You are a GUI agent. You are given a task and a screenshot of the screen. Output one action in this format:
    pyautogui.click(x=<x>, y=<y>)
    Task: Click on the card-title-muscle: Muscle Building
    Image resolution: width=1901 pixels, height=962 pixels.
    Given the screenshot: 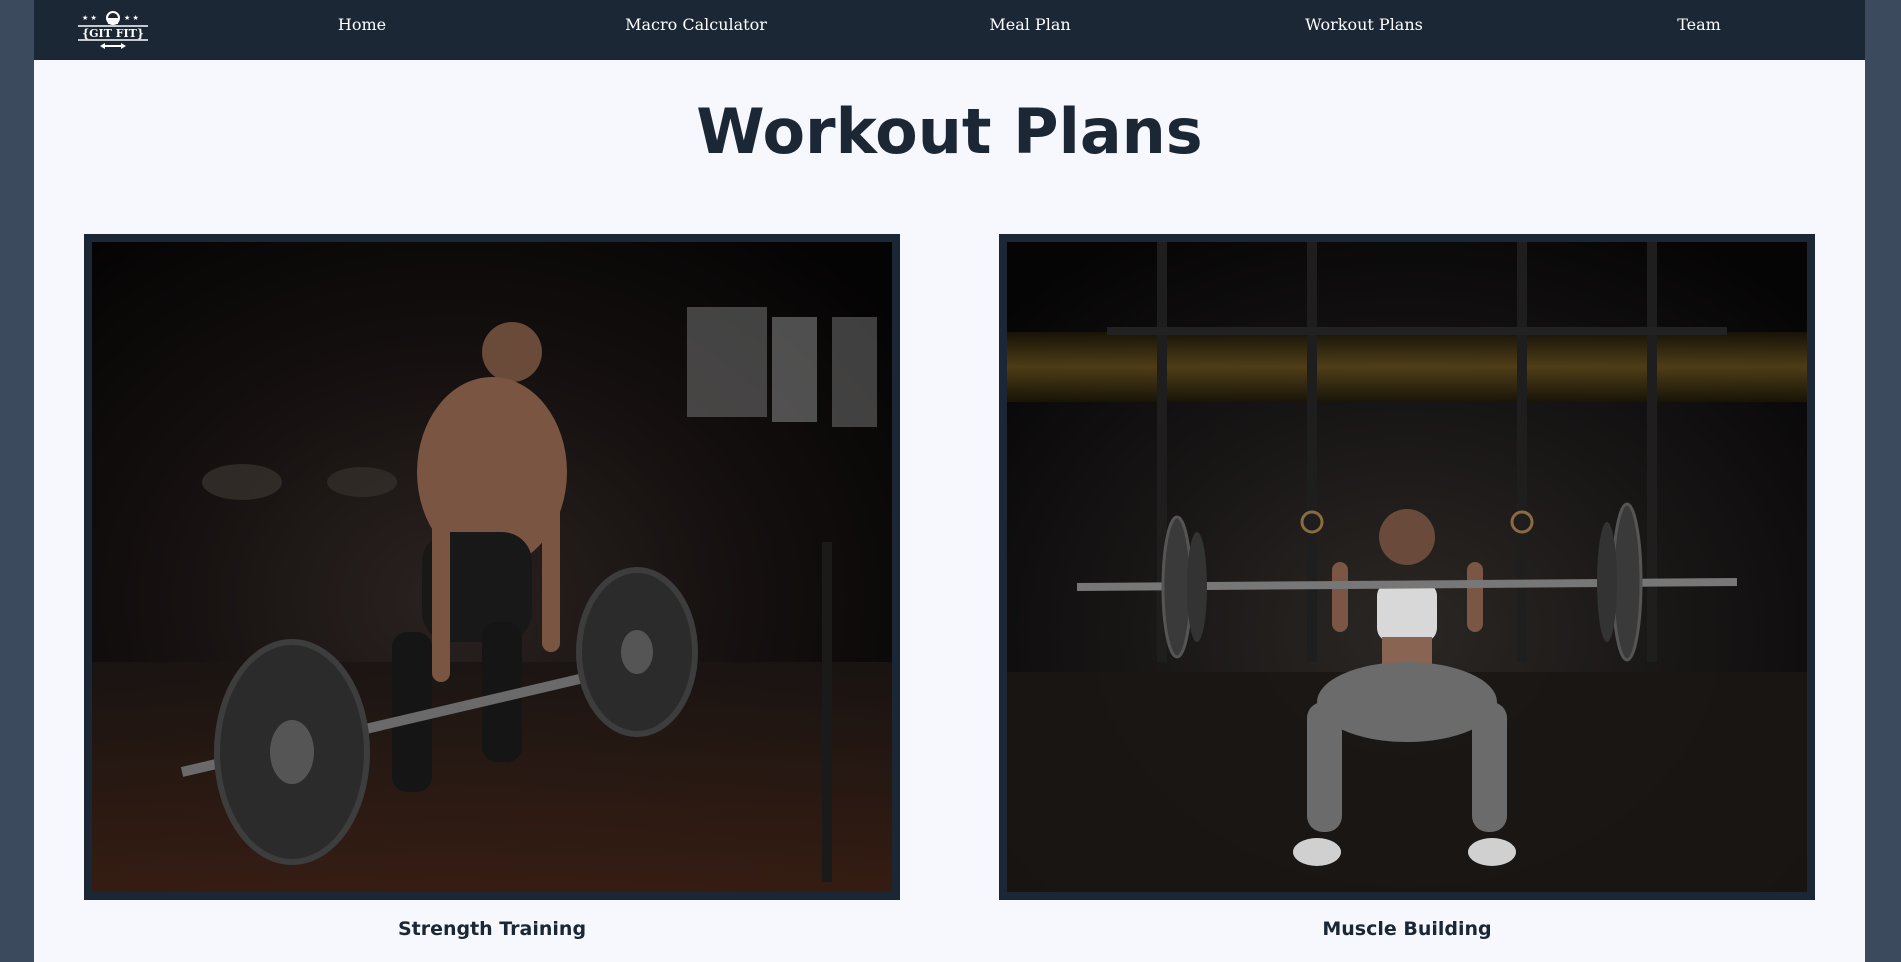 What is the action you would take?
    pyautogui.click(x=1407, y=929)
    